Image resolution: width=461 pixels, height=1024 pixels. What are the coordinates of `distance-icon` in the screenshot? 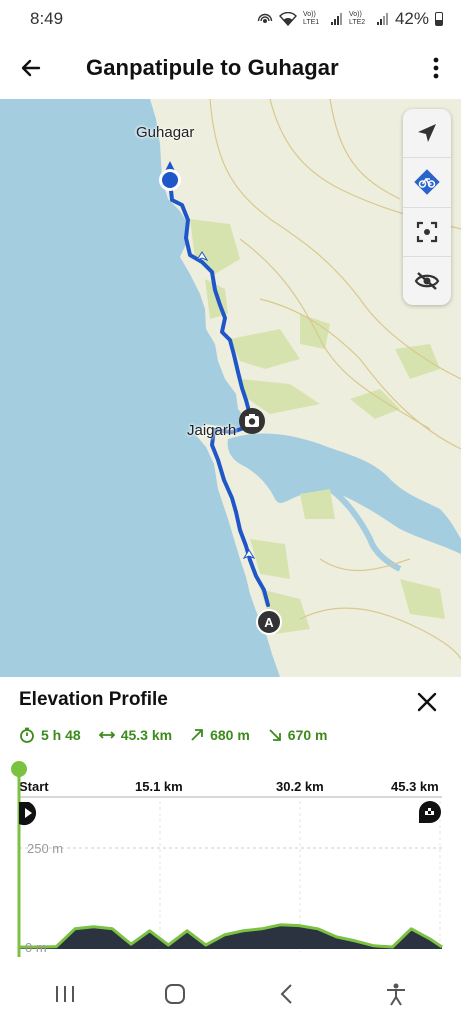 It's located at (106, 735).